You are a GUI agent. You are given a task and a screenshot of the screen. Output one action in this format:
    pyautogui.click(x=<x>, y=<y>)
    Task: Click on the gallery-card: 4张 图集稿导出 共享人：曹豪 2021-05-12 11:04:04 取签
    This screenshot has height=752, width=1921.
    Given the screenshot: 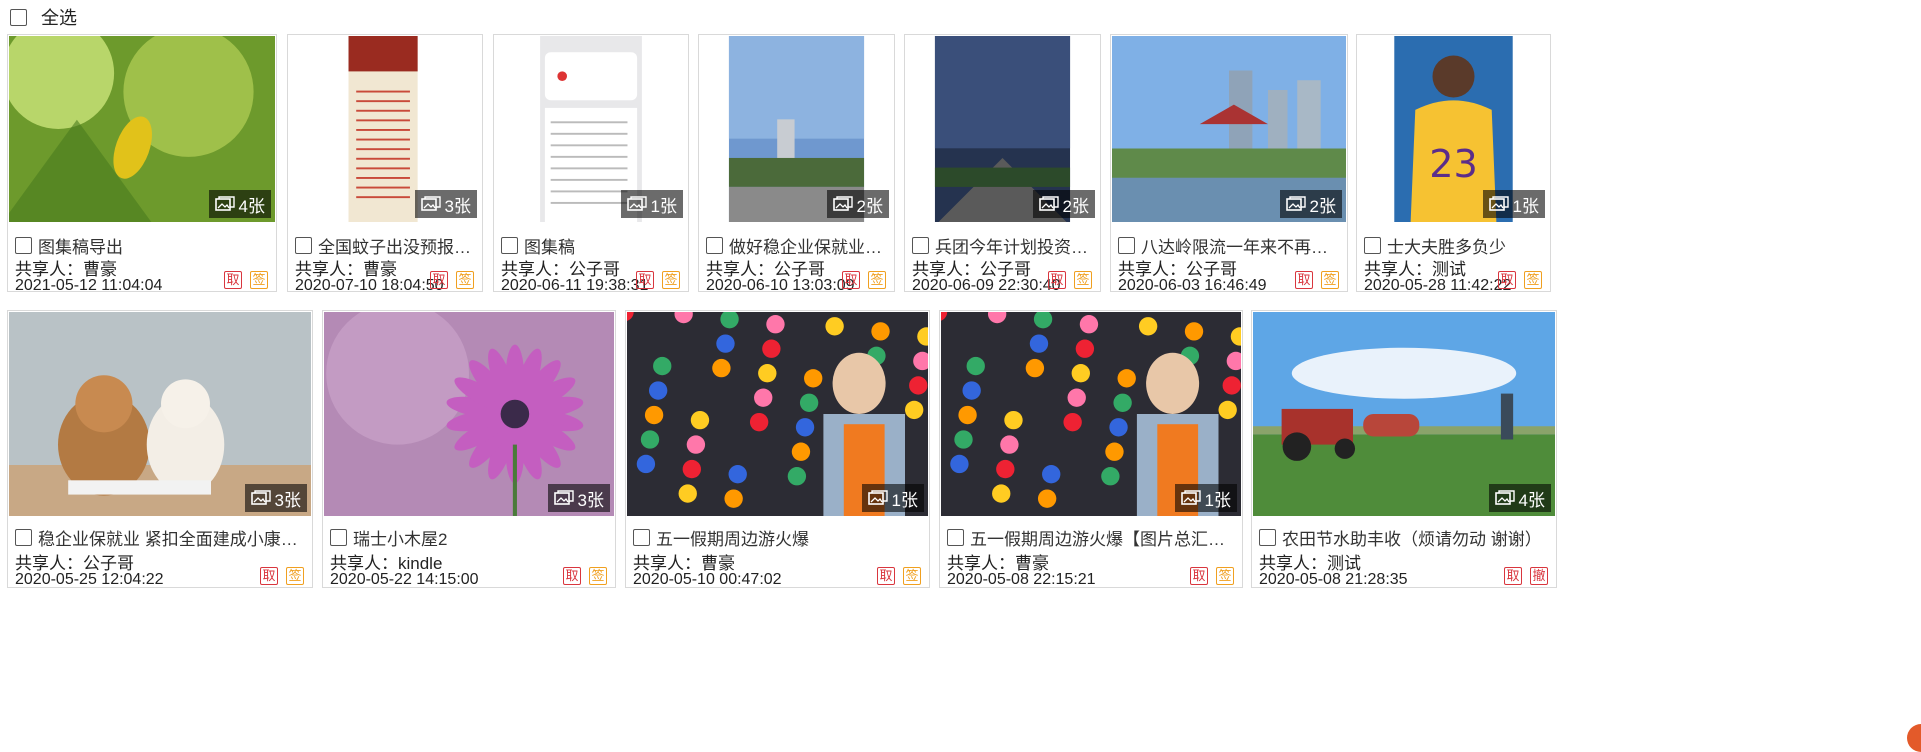 What is the action you would take?
    pyautogui.click(x=142, y=163)
    